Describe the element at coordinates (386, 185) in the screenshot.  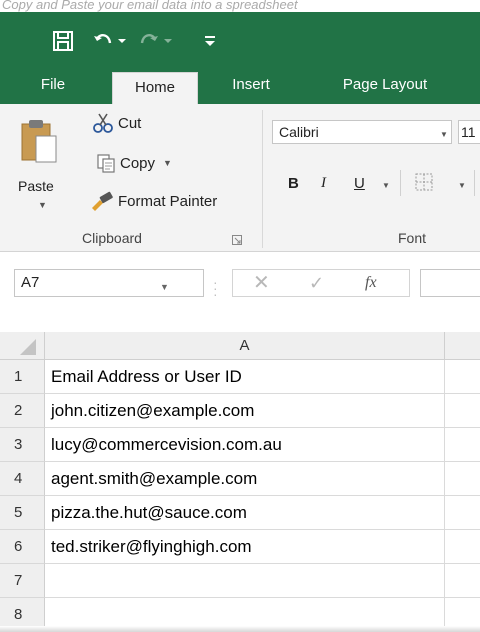
I see `underline-dropdown-icon: ▼` at that location.